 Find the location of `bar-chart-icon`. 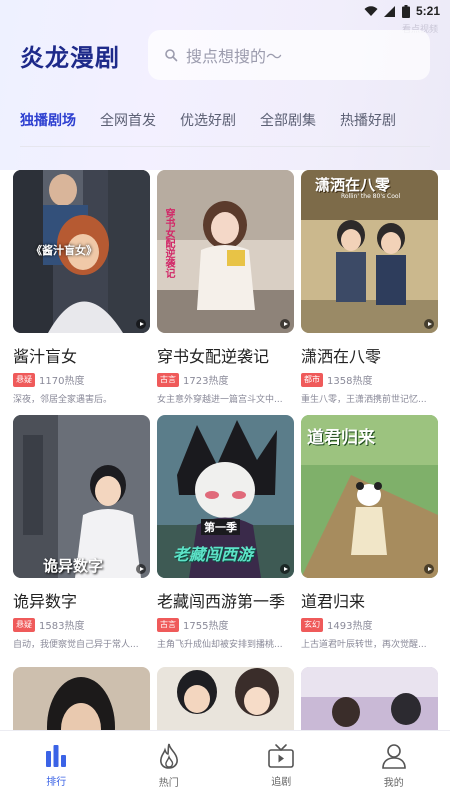

bar-chart-icon is located at coordinates (56, 756).